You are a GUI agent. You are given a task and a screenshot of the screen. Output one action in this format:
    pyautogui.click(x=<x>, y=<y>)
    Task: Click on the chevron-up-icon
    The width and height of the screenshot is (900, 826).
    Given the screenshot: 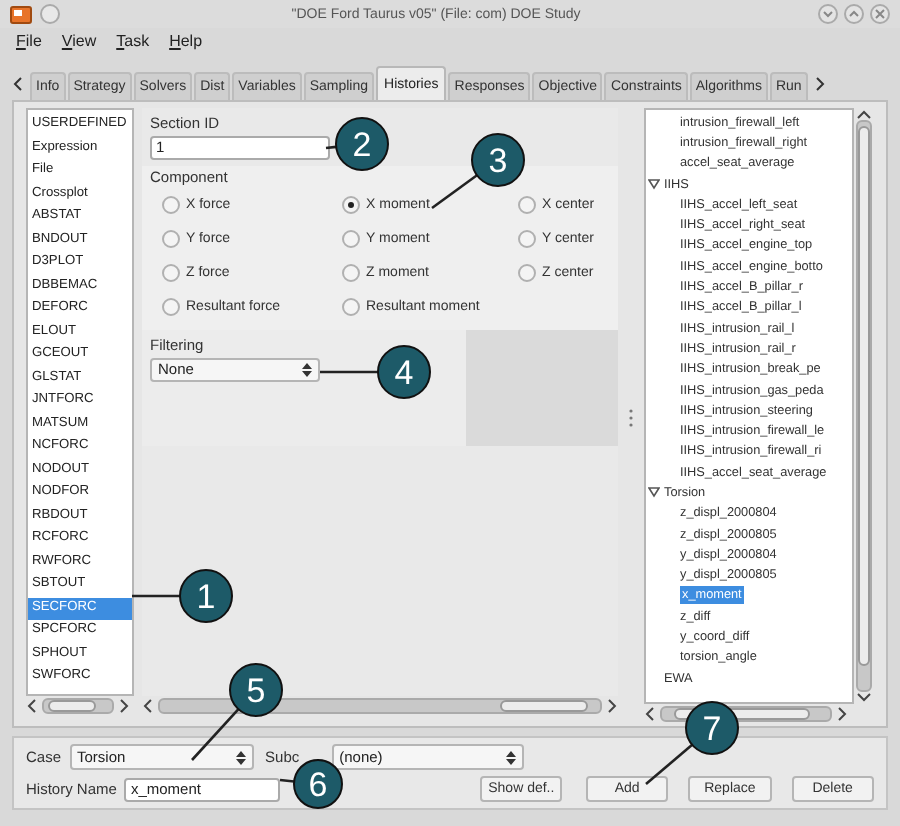 What is the action you would take?
    pyautogui.click(x=864, y=114)
    